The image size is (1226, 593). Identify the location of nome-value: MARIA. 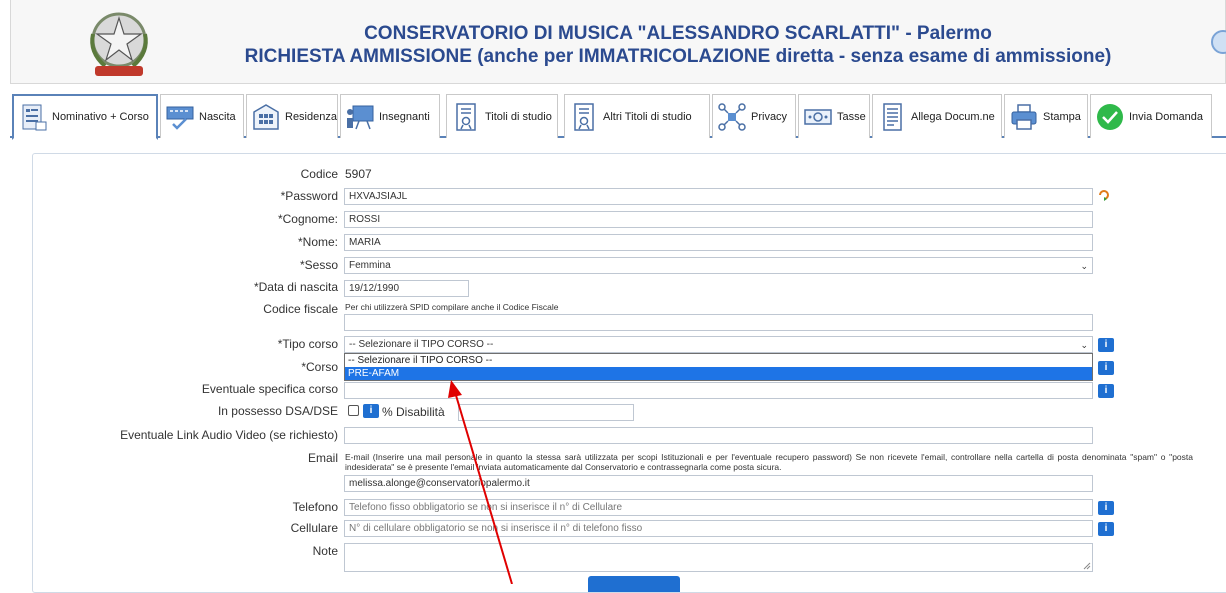
(365, 242).